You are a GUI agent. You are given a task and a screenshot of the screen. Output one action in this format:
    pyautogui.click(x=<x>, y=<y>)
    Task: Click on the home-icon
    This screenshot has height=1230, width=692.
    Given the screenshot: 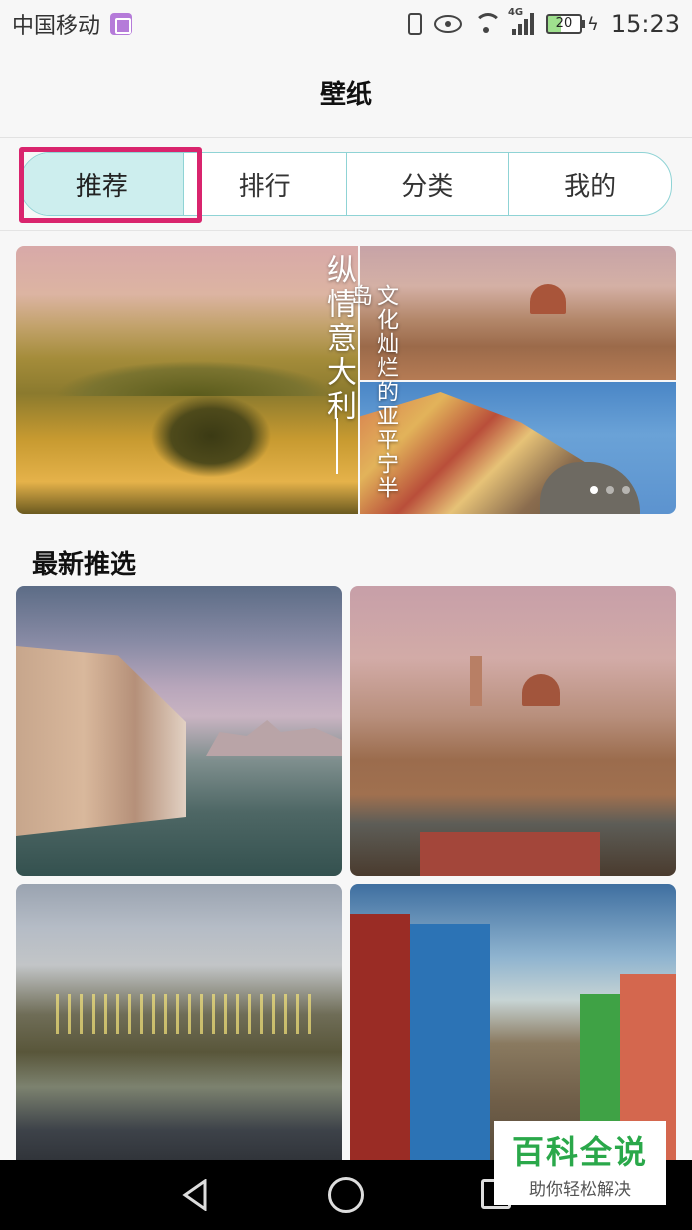 What is the action you would take?
    pyautogui.click(x=345, y=1195)
    